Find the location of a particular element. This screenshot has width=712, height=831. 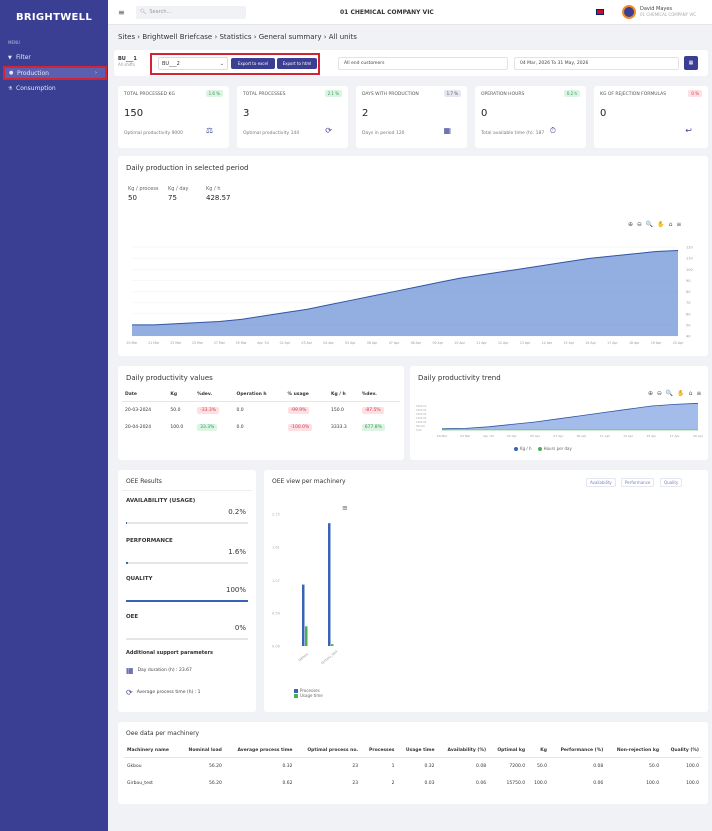

chevron-down-icon: ⌄ is located at coordinates (221, 63).